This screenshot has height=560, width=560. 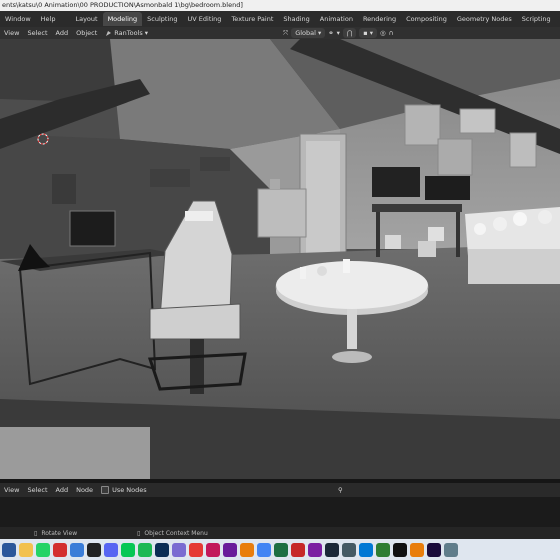 I want to click on after-effects-icon, so click(x=179, y=549).